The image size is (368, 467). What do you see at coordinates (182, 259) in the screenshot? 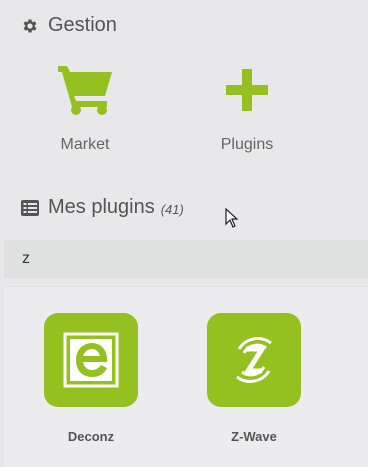
I see `search-input` at bounding box center [182, 259].